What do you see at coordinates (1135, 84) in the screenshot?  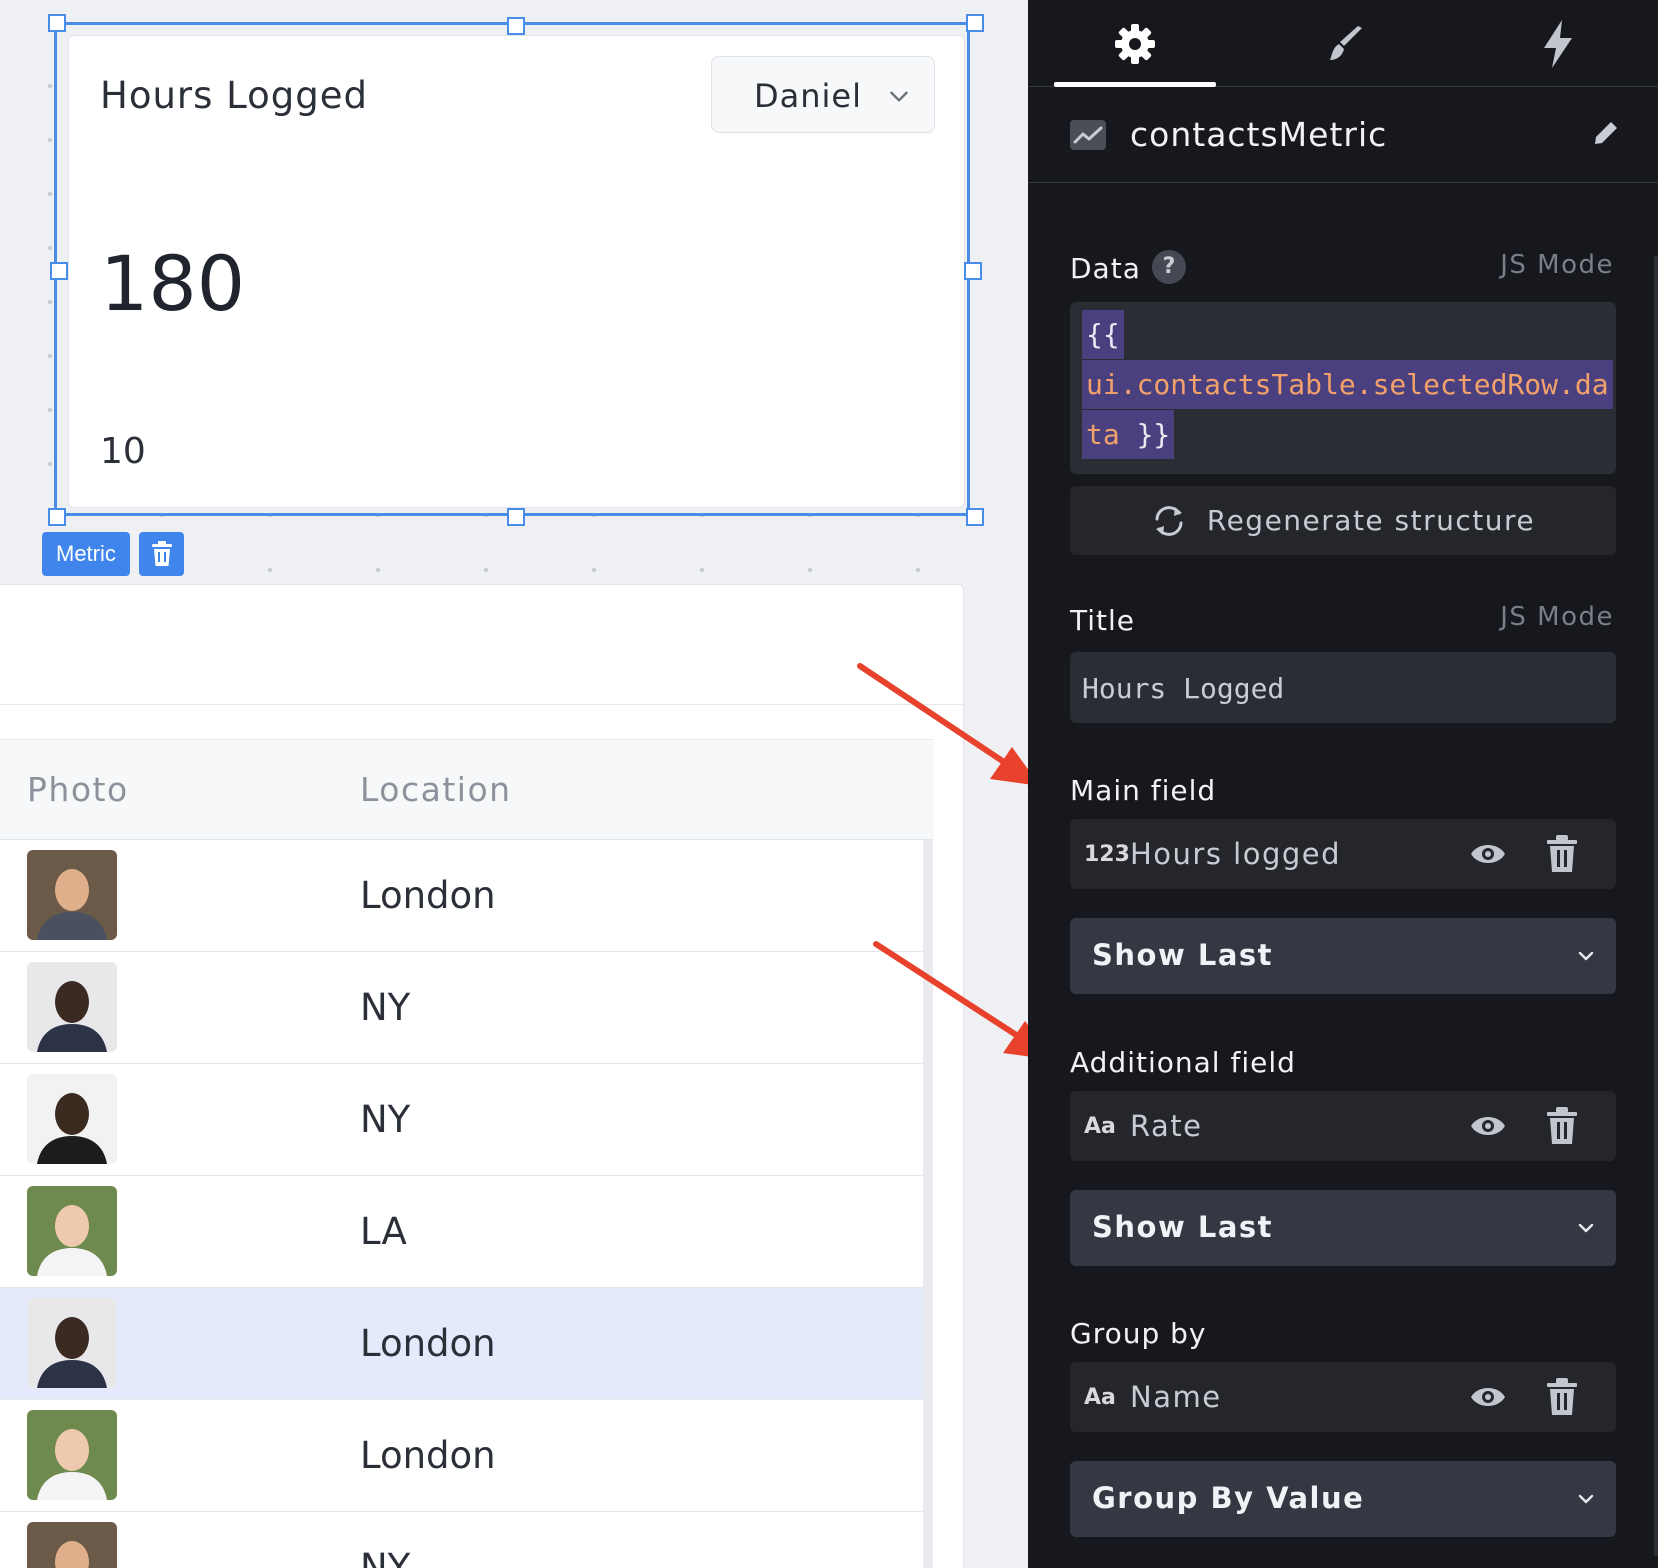 I see `active-tab-indicator` at bounding box center [1135, 84].